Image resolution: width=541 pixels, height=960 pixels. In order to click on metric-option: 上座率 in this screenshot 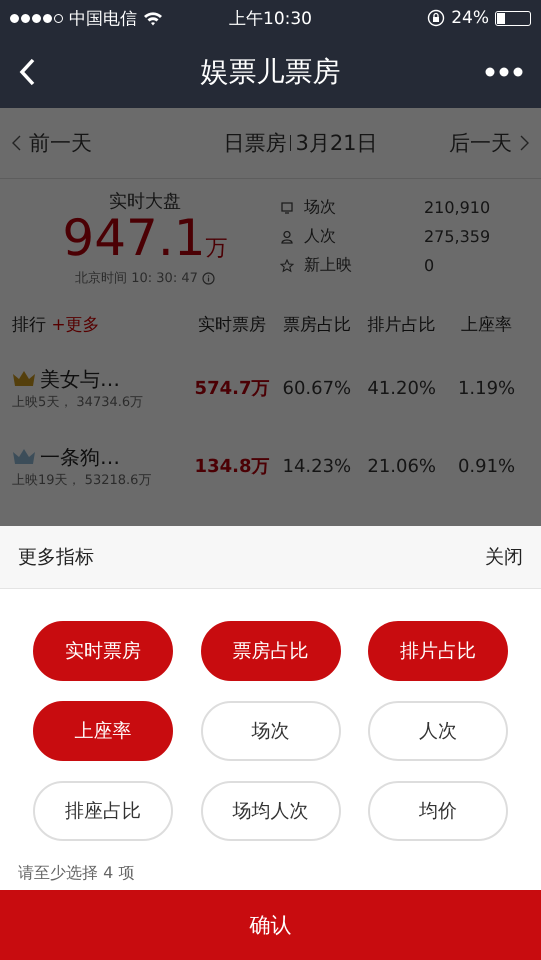, I will do `click(103, 731)`.